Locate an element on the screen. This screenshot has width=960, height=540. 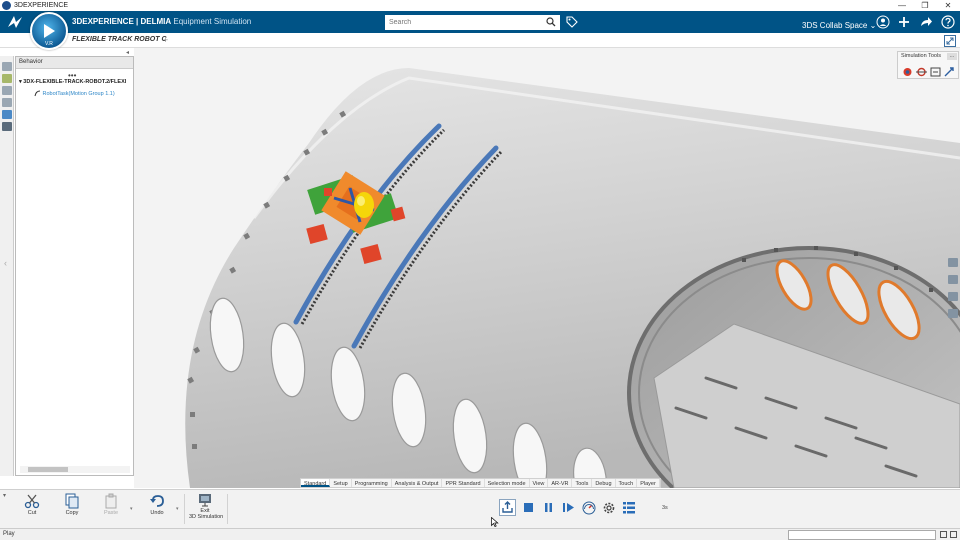
search-input is located at coordinates (472, 22).